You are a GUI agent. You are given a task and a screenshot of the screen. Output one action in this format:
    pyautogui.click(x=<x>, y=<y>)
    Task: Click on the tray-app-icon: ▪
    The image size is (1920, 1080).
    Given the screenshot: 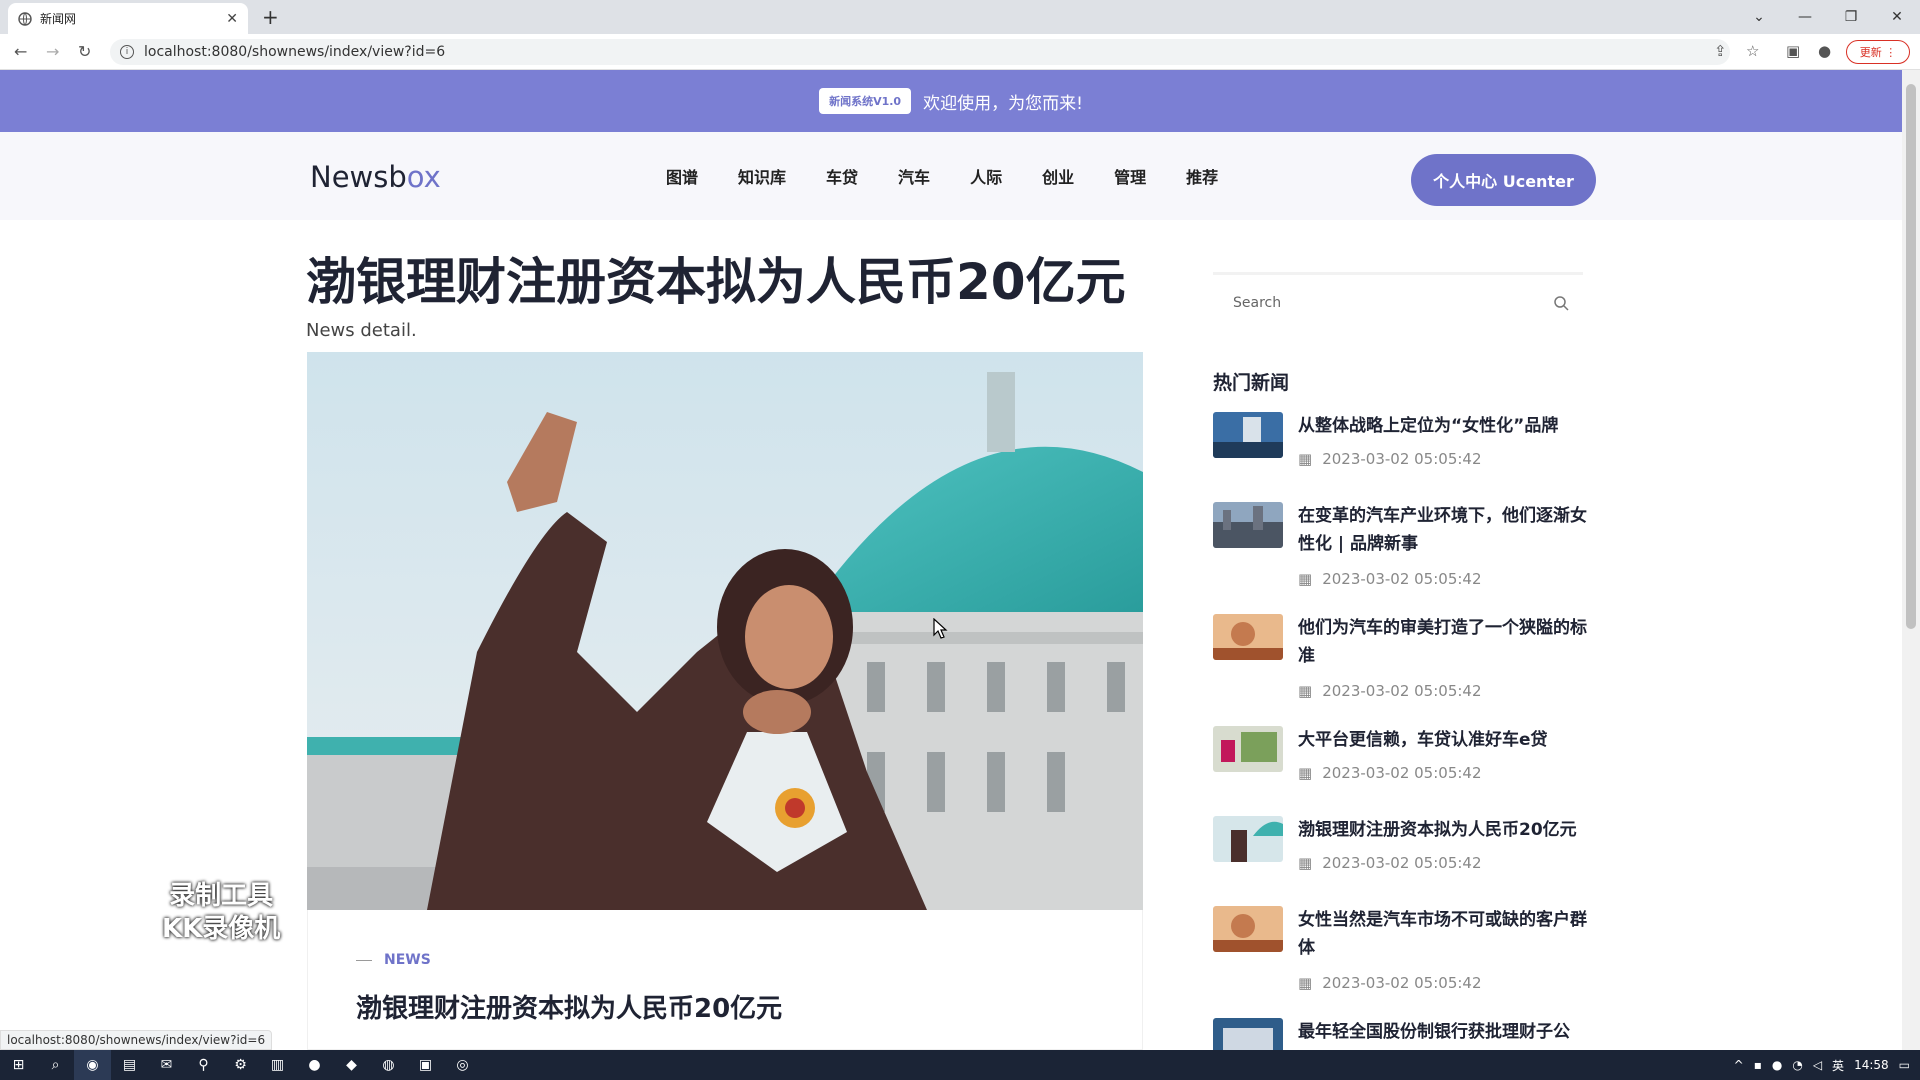 What is the action you would take?
    pyautogui.click(x=1758, y=1065)
    